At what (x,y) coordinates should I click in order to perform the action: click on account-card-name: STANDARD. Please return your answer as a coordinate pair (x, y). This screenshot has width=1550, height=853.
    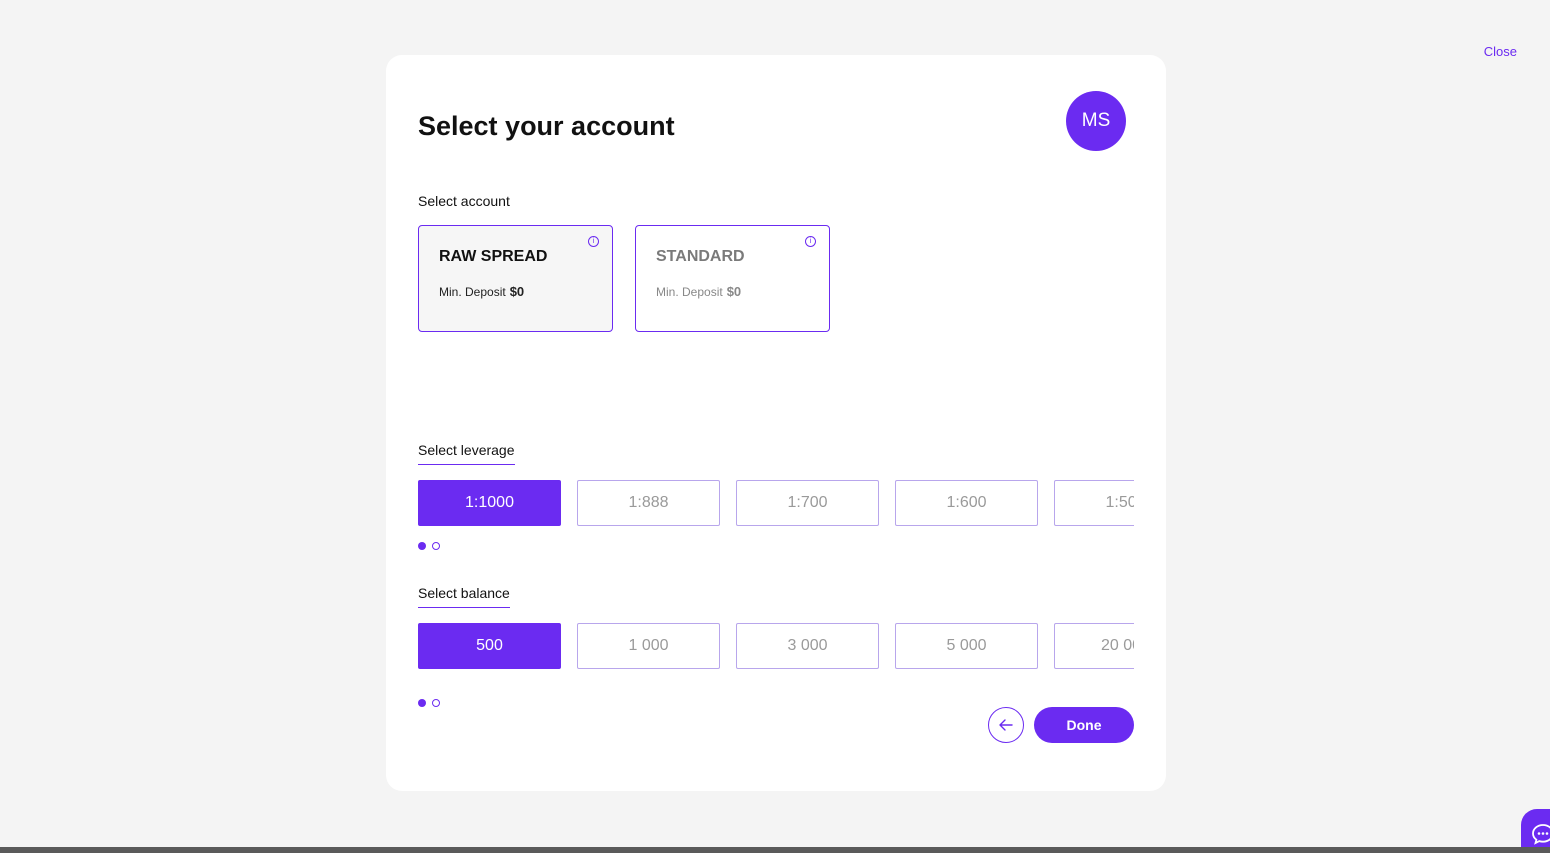
    Looking at the image, I should click on (700, 256).